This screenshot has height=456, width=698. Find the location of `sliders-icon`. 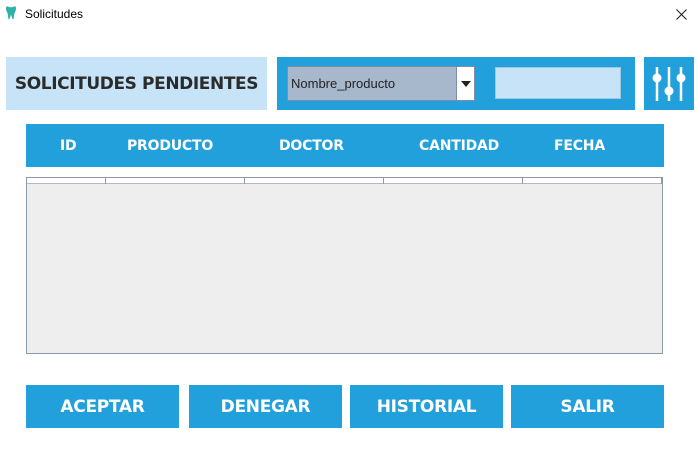

sliders-icon is located at coordinates (669, 83).